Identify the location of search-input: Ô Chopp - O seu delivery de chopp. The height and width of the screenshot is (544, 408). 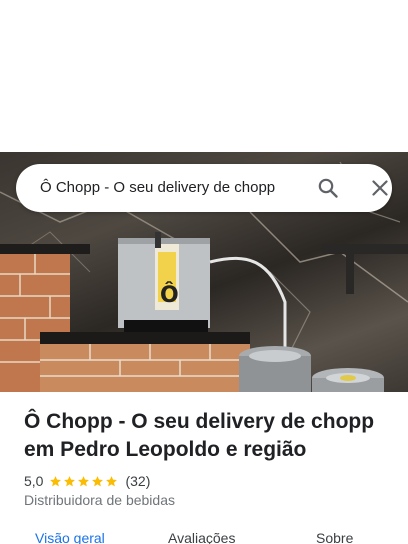
(167, 188).